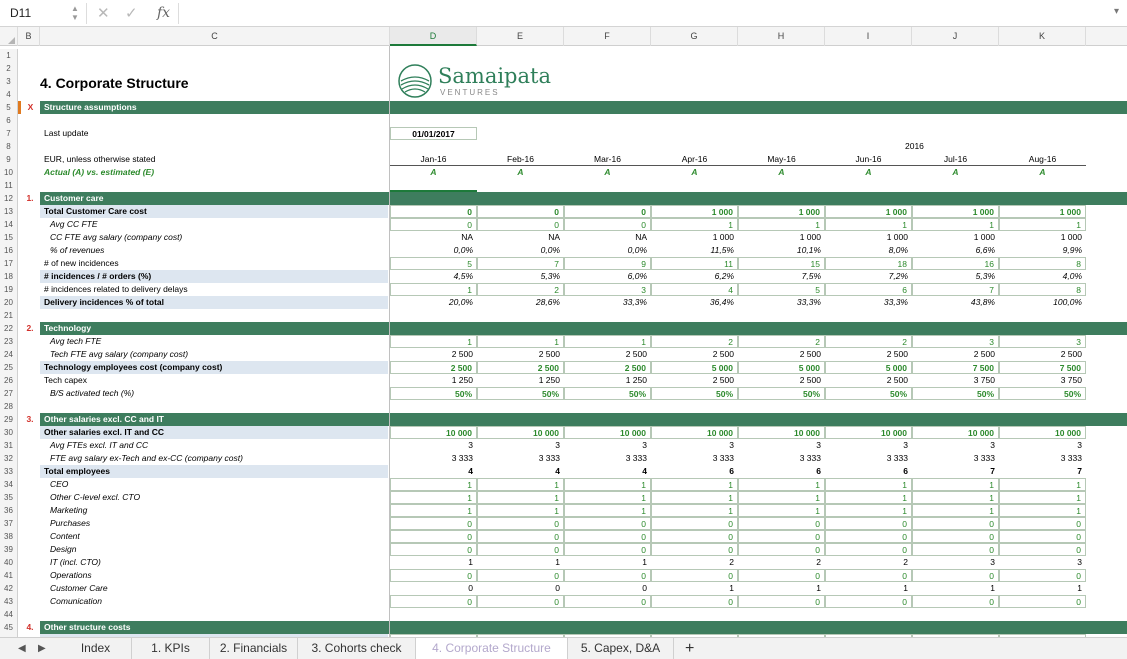  Describe the element at coordinates (9, 445) in the screenshot. I see `row-number: 31` at that location.